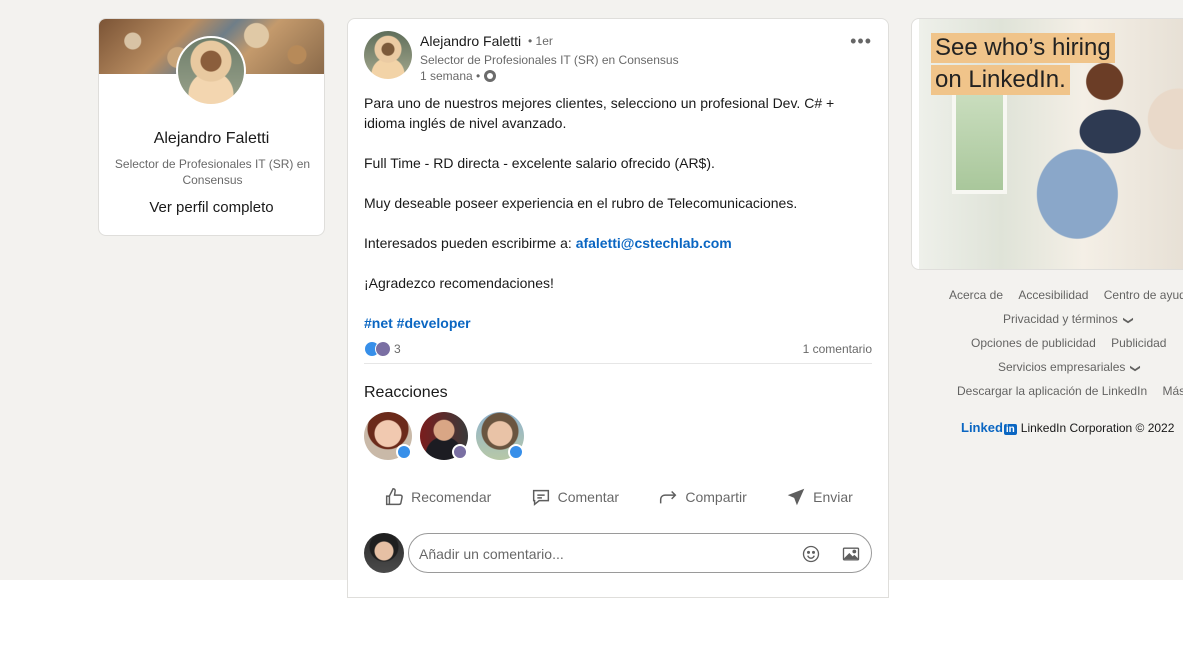 This screenshot has width=1183, height=648. What do you see at coordinates (1047, 144) in the screenshot?
I see `ad-card: See who’s hiring on LinkedIn.` at bounding box center [1047, 144].